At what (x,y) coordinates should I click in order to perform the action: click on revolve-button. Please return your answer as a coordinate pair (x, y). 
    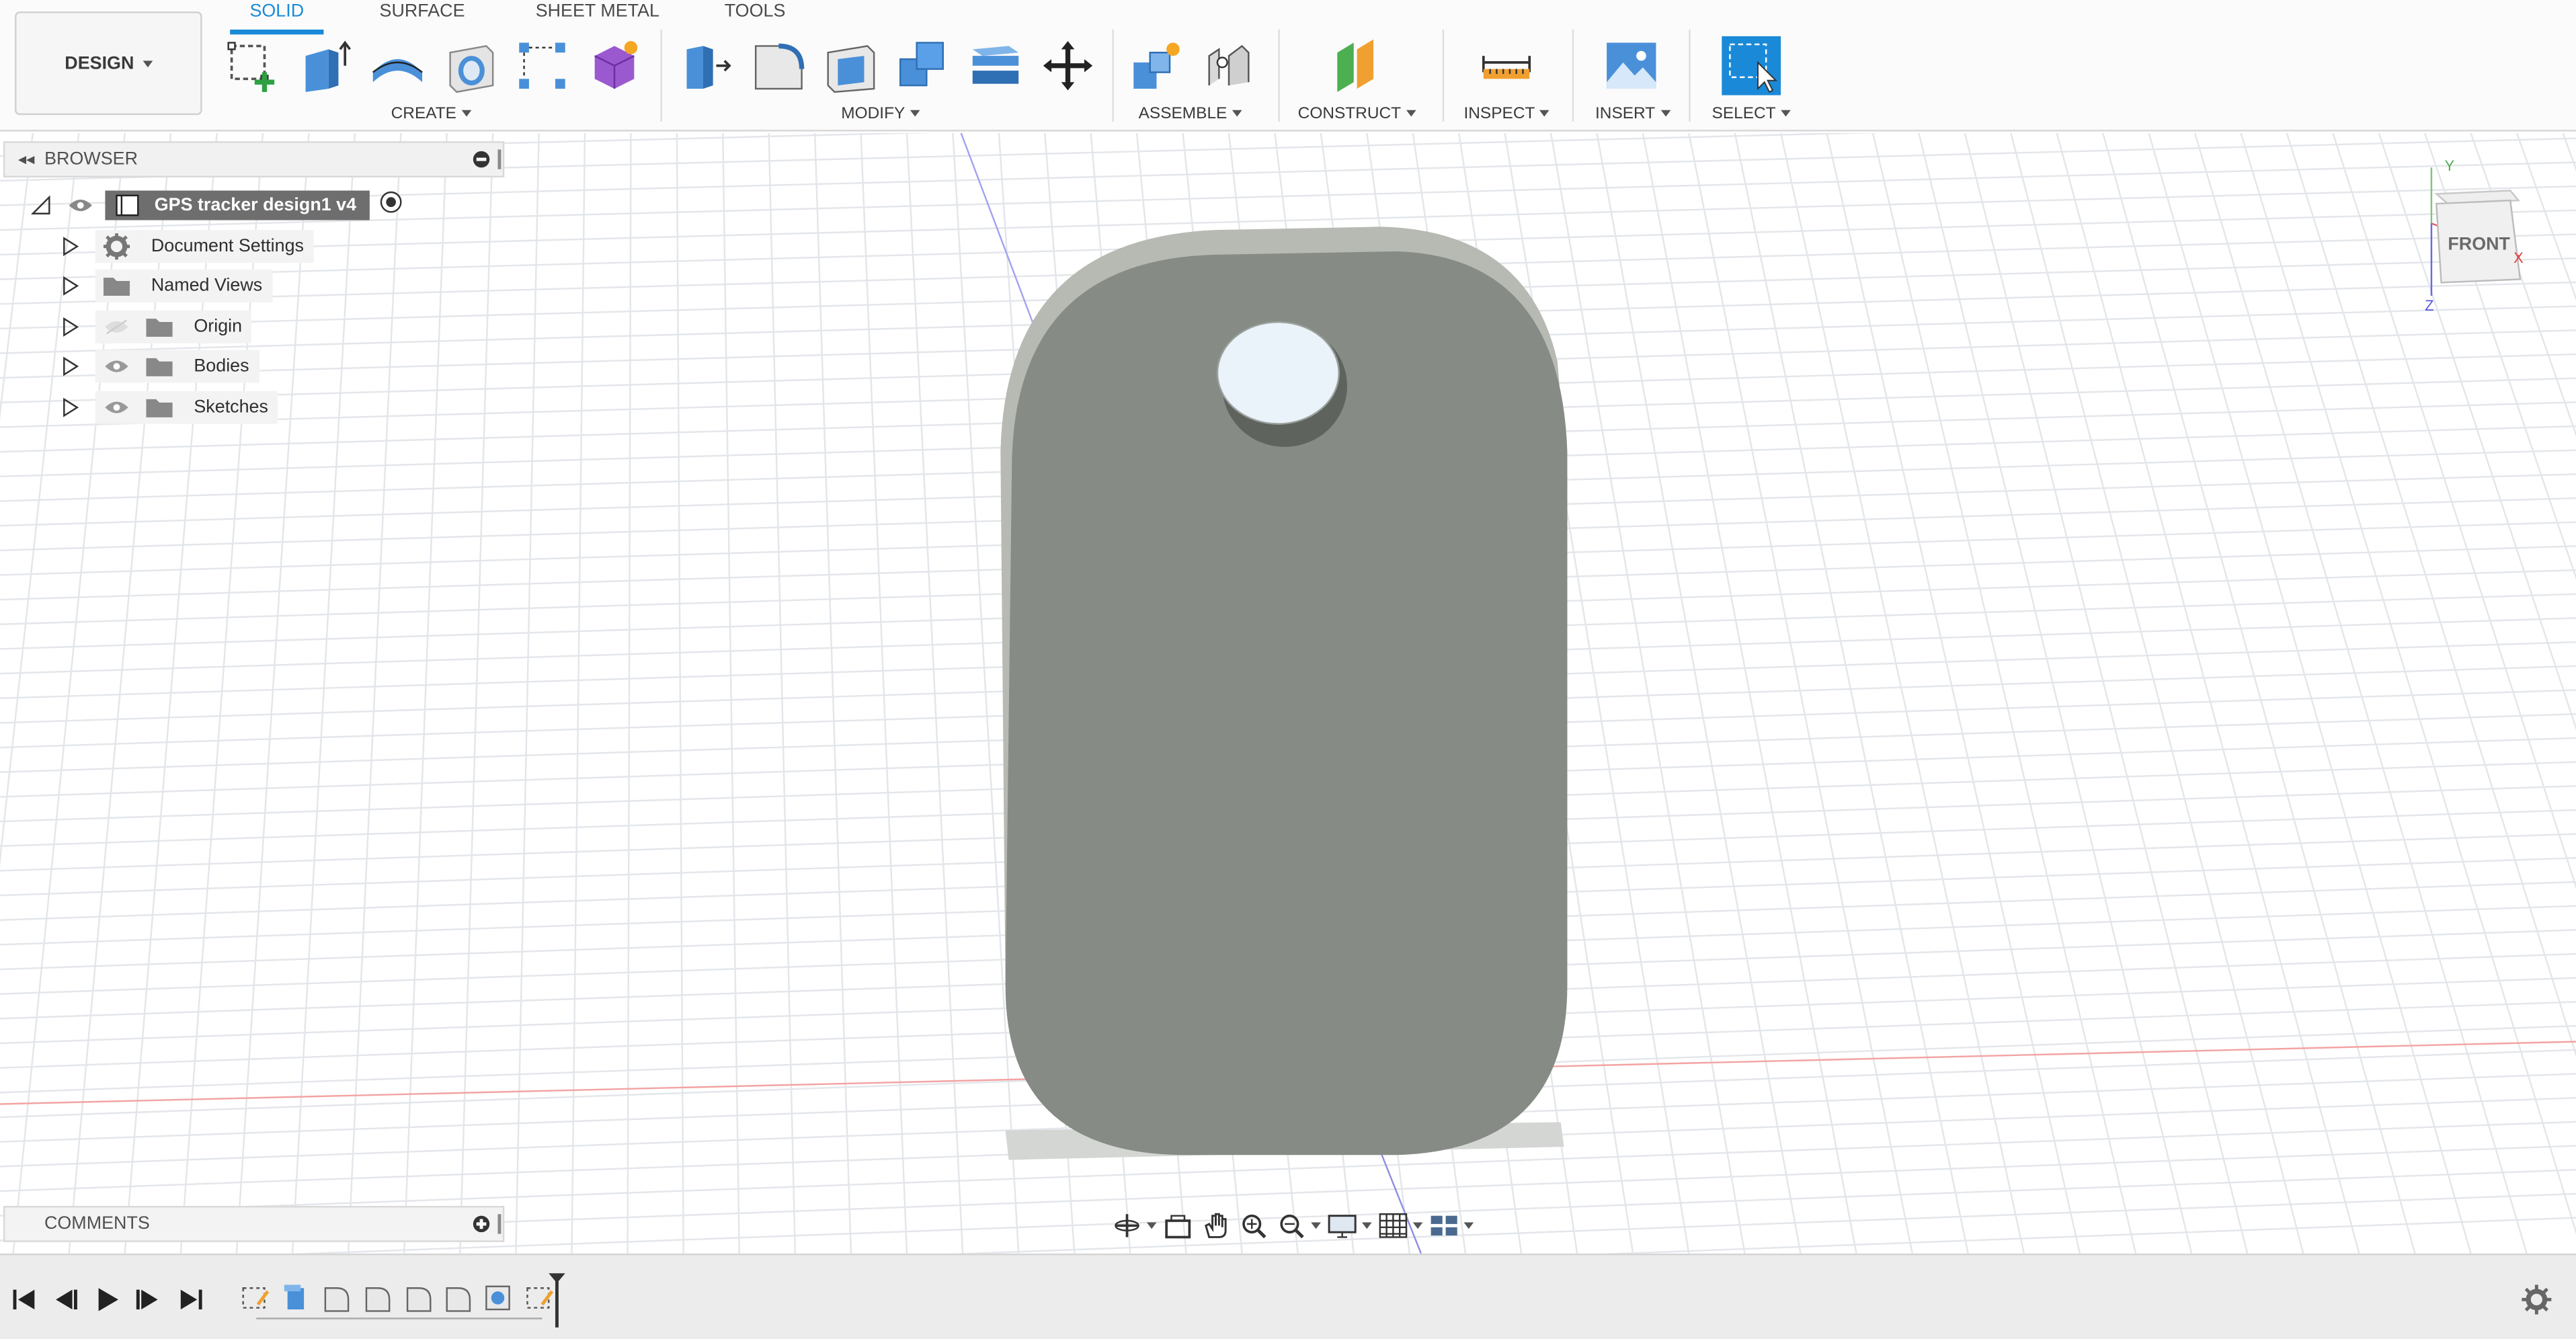
    Looking at the image, I should click on (398, 66).